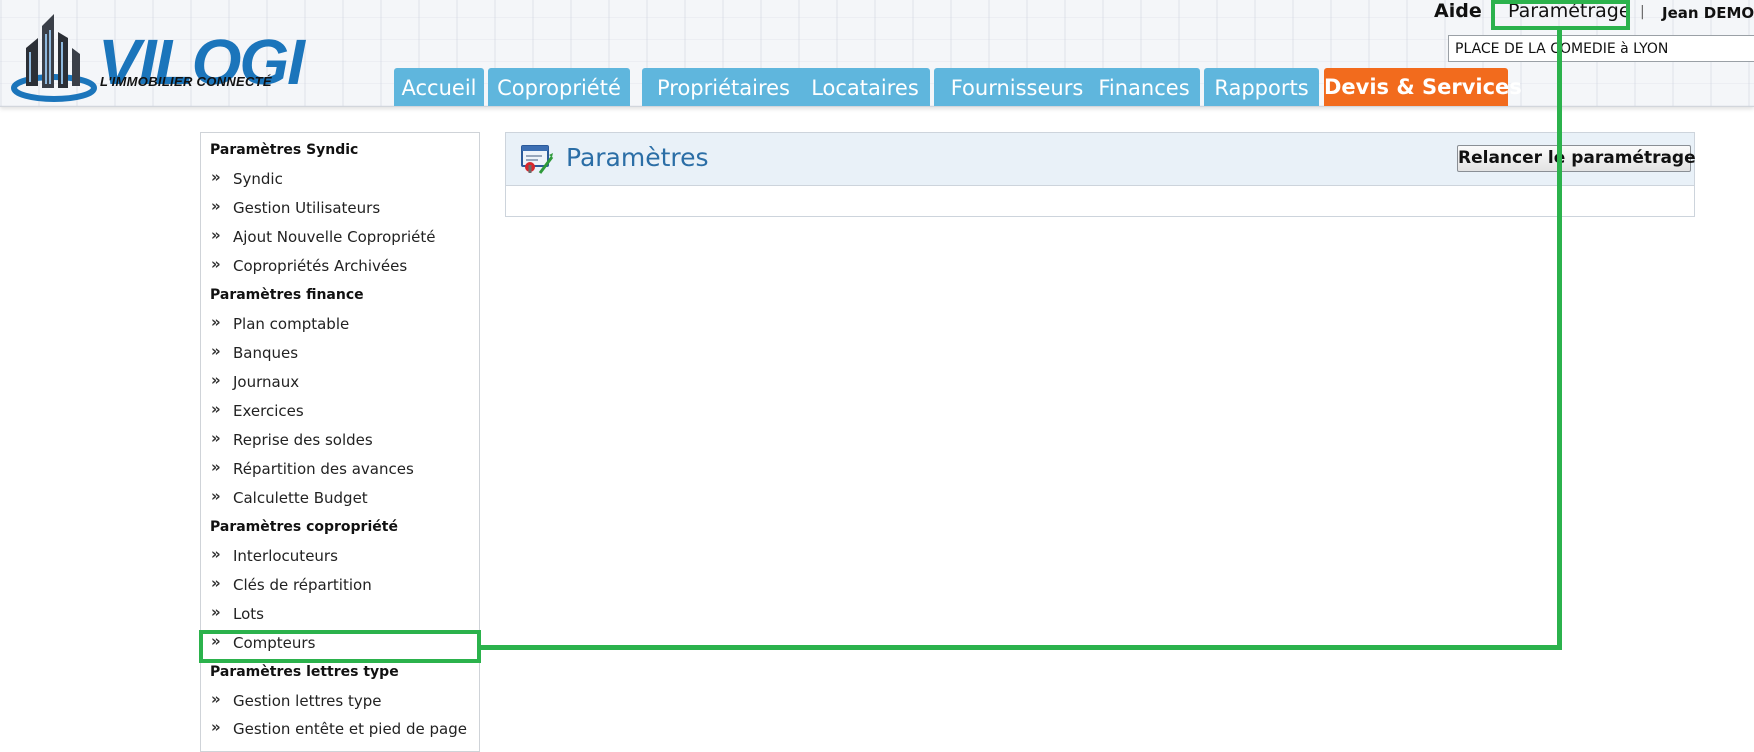  I want to click on logo-tagline: L'IMMOBILIER CONNECTÉ, so click(186, 81).